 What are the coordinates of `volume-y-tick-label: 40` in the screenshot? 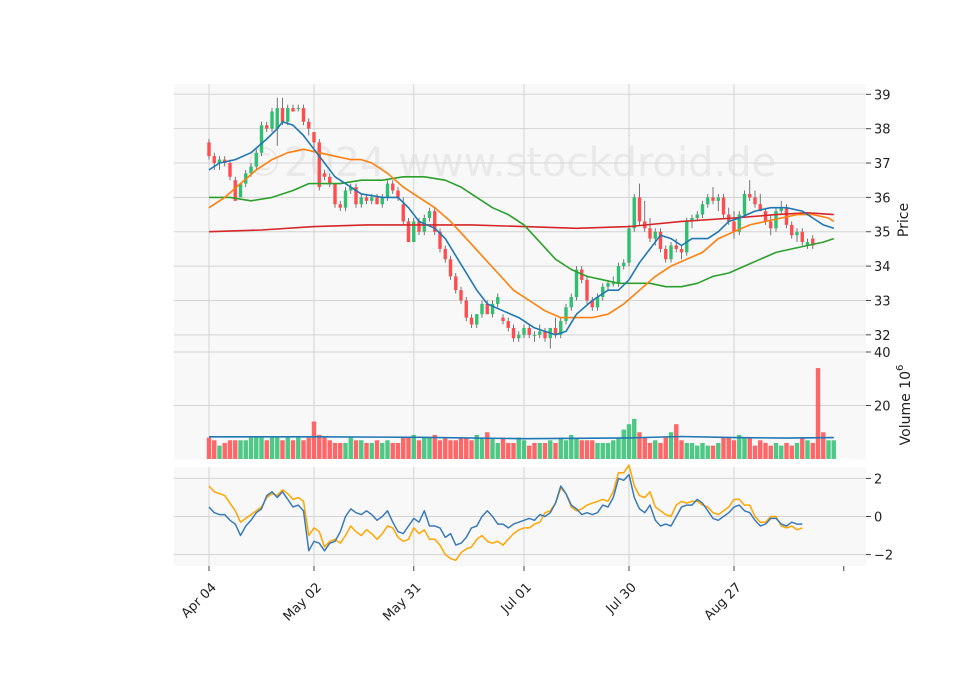 It's located at (882, 353).